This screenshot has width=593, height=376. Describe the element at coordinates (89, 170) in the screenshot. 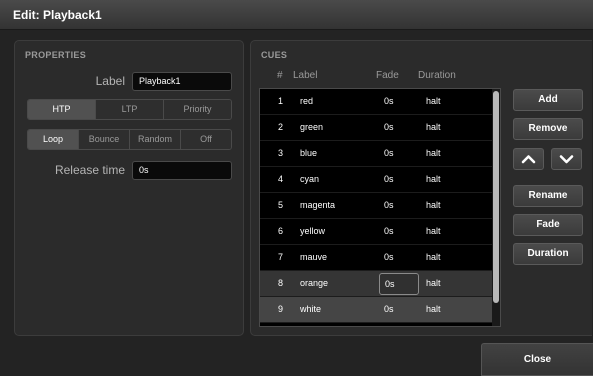

I see `release-time-caption: Release time` at that location.